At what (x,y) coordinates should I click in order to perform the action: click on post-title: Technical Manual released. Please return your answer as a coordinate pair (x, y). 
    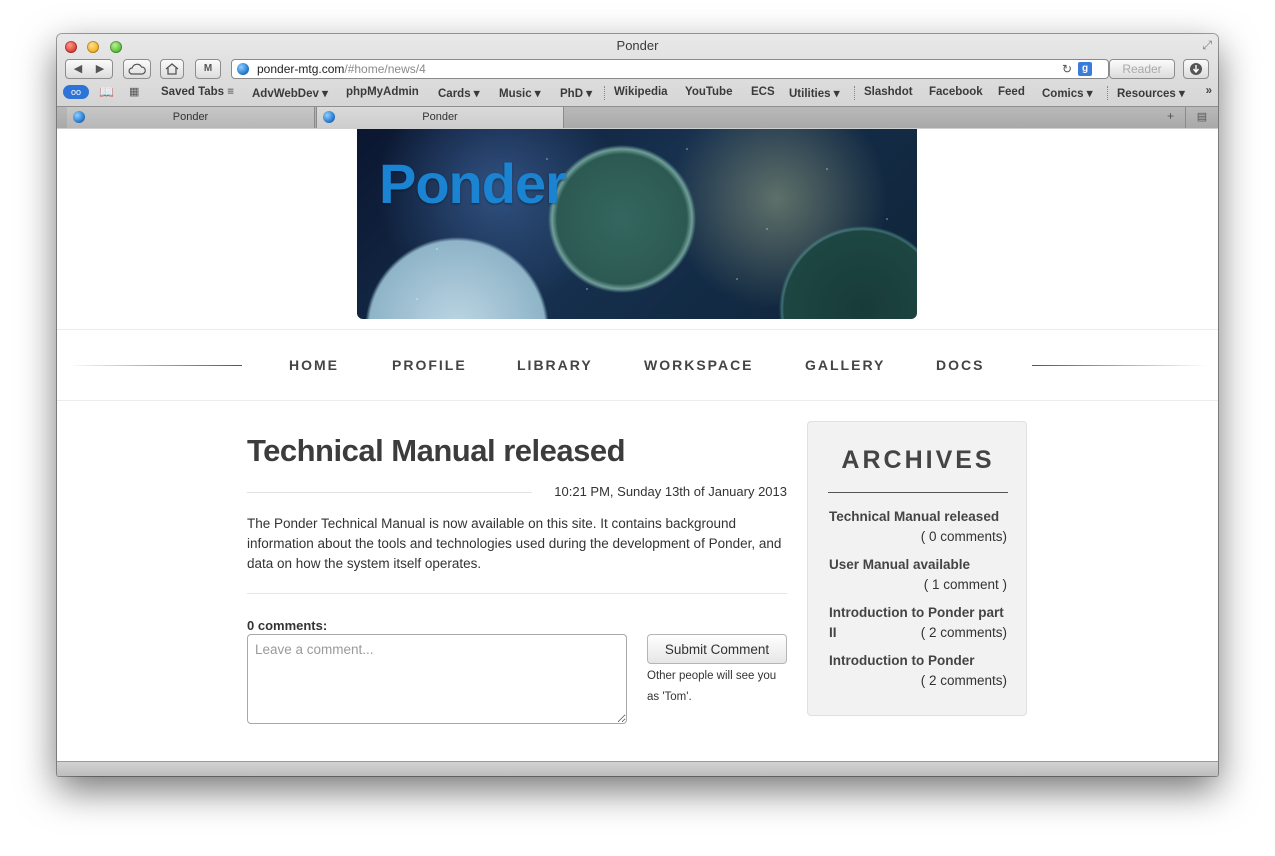
    Looking at the image, I should click on (436, 450).